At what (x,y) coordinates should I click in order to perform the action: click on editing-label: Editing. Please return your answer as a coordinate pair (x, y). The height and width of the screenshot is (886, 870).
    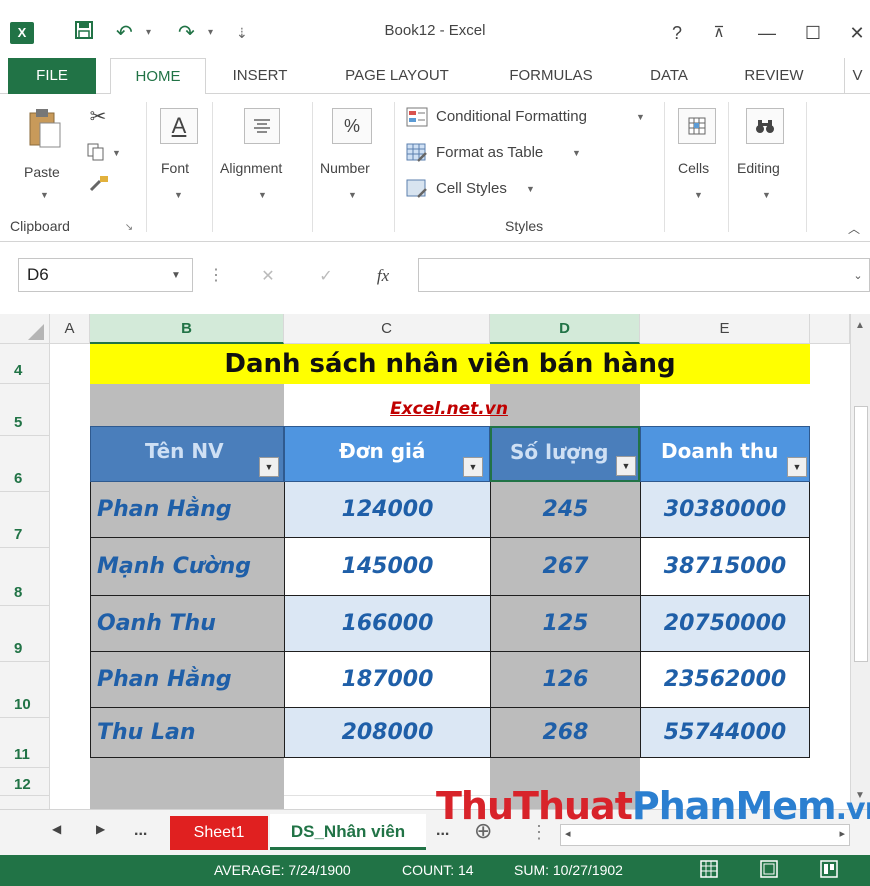
    Looking at the image, I should click on (758, 168).